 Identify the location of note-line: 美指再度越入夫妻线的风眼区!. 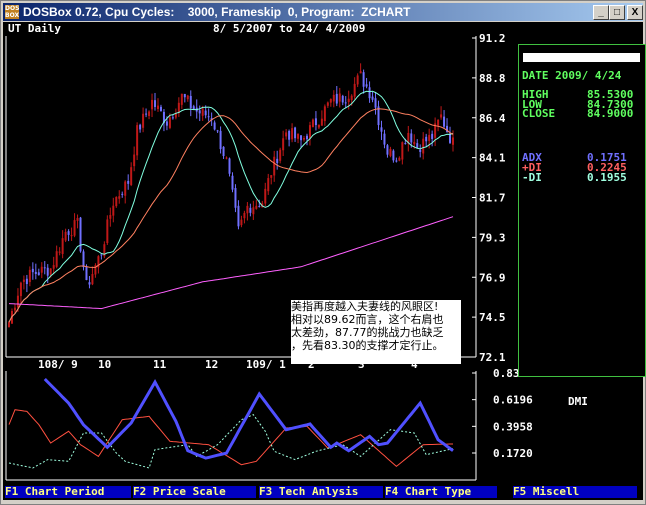
(365, 306).